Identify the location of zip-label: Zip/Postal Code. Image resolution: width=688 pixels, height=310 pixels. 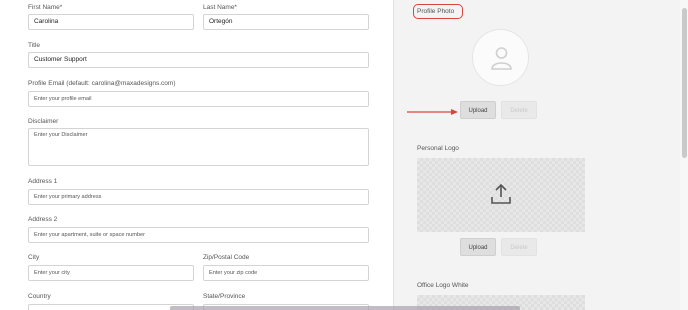
(226, 257).